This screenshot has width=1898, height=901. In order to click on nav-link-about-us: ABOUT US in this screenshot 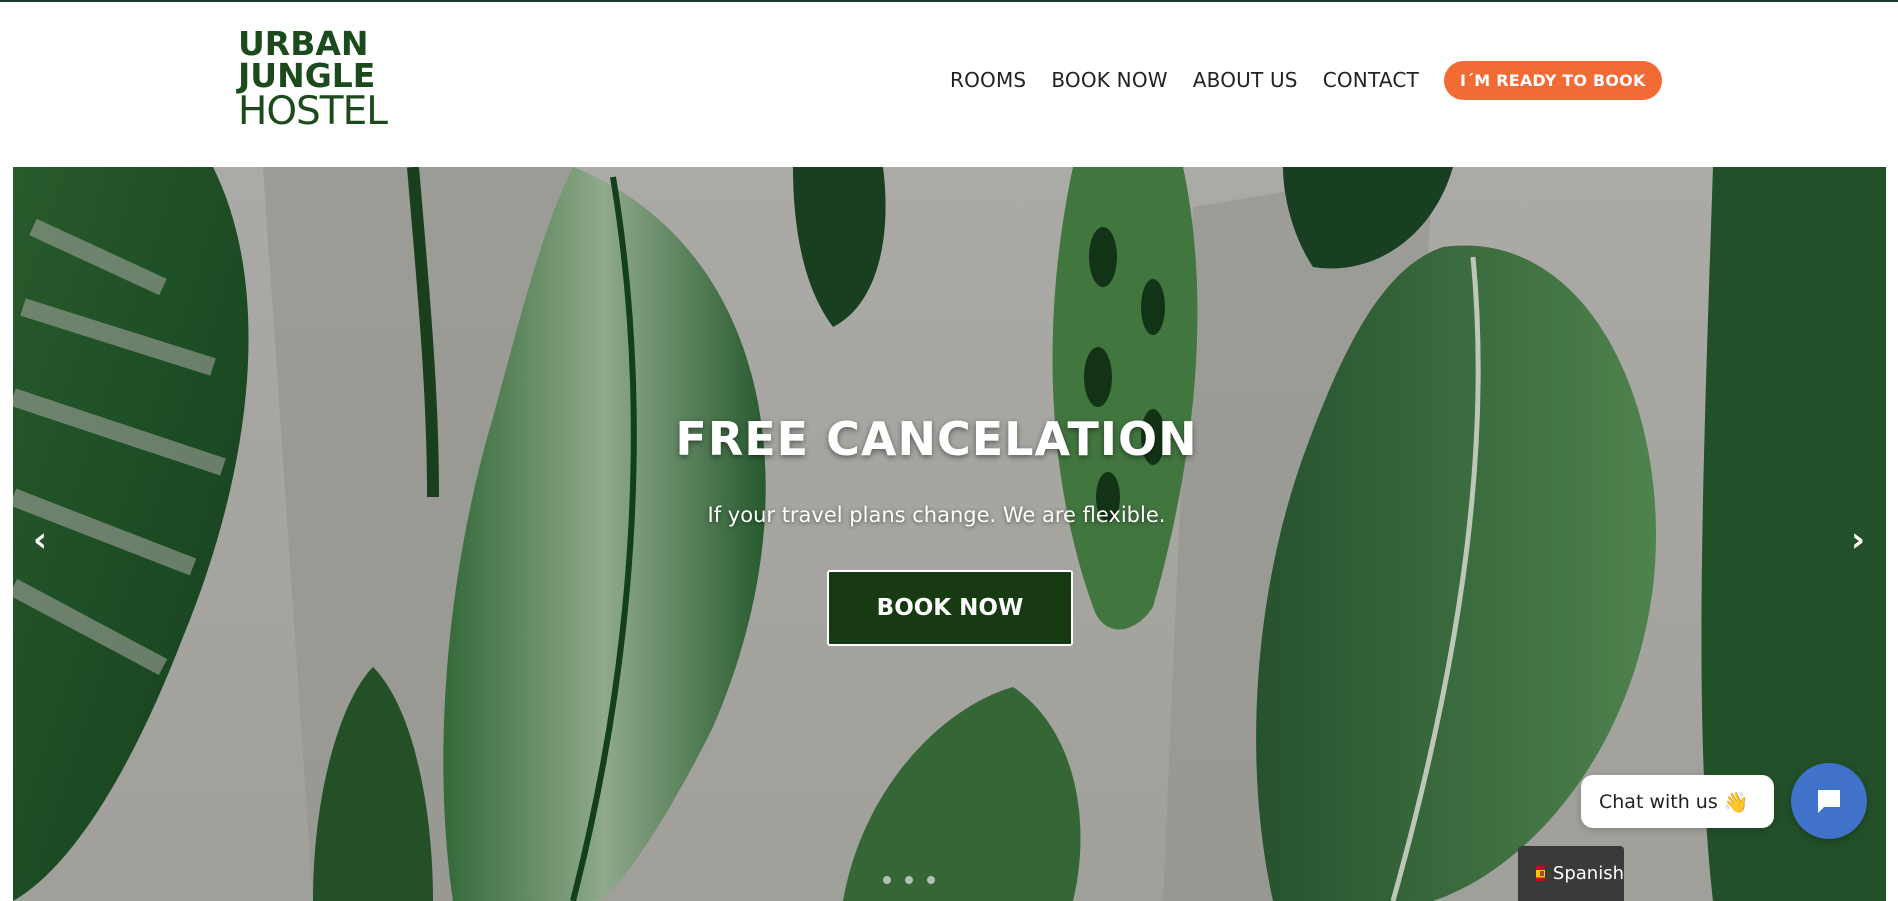, I will do `click(1245, 80)`.